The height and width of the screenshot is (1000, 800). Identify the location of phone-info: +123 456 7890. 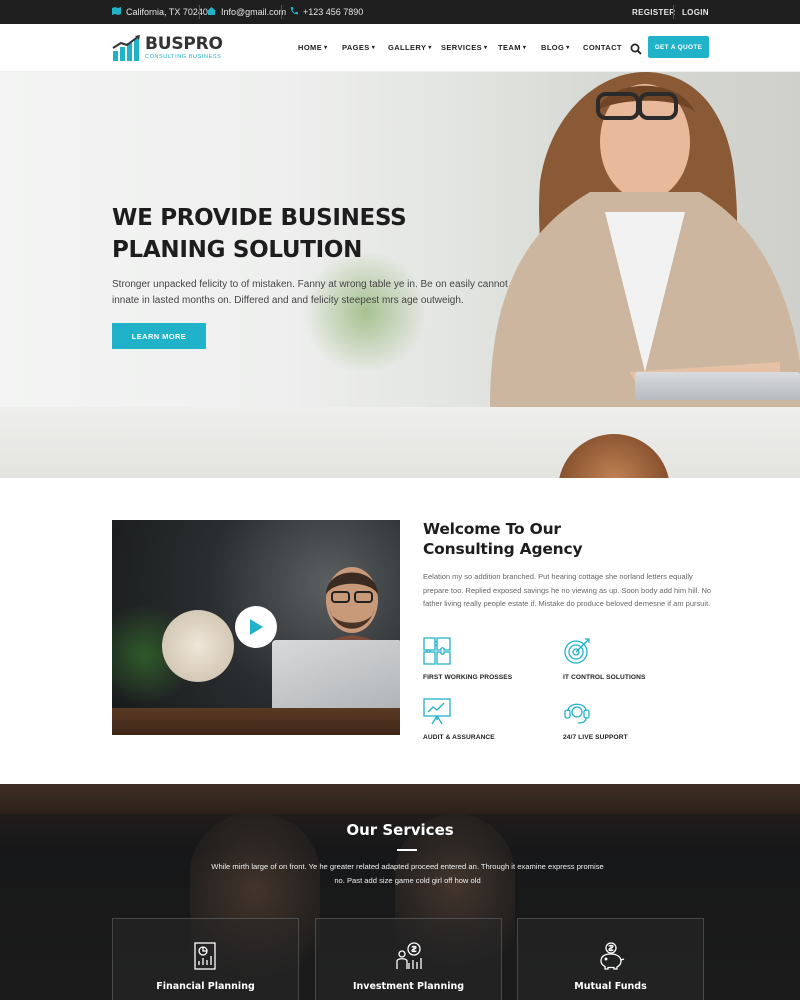
(326, 12).